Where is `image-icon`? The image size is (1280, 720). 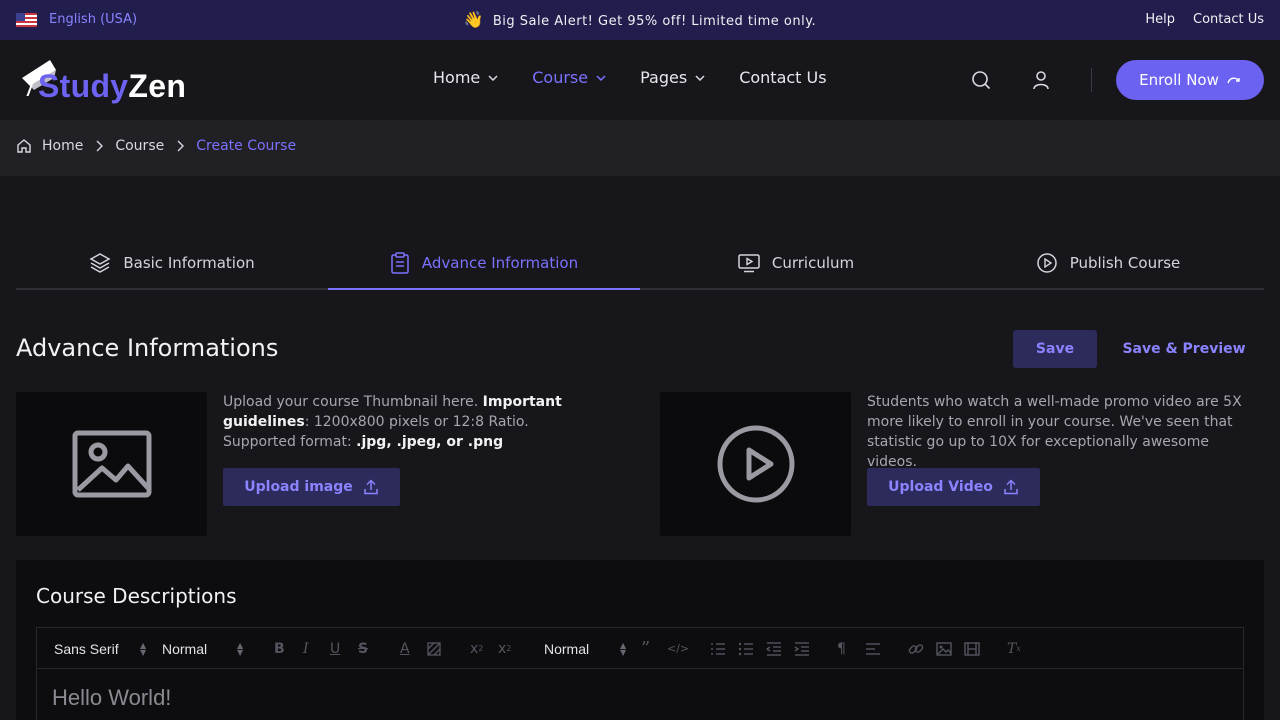 image-icon is located at coordinates (944, 648).